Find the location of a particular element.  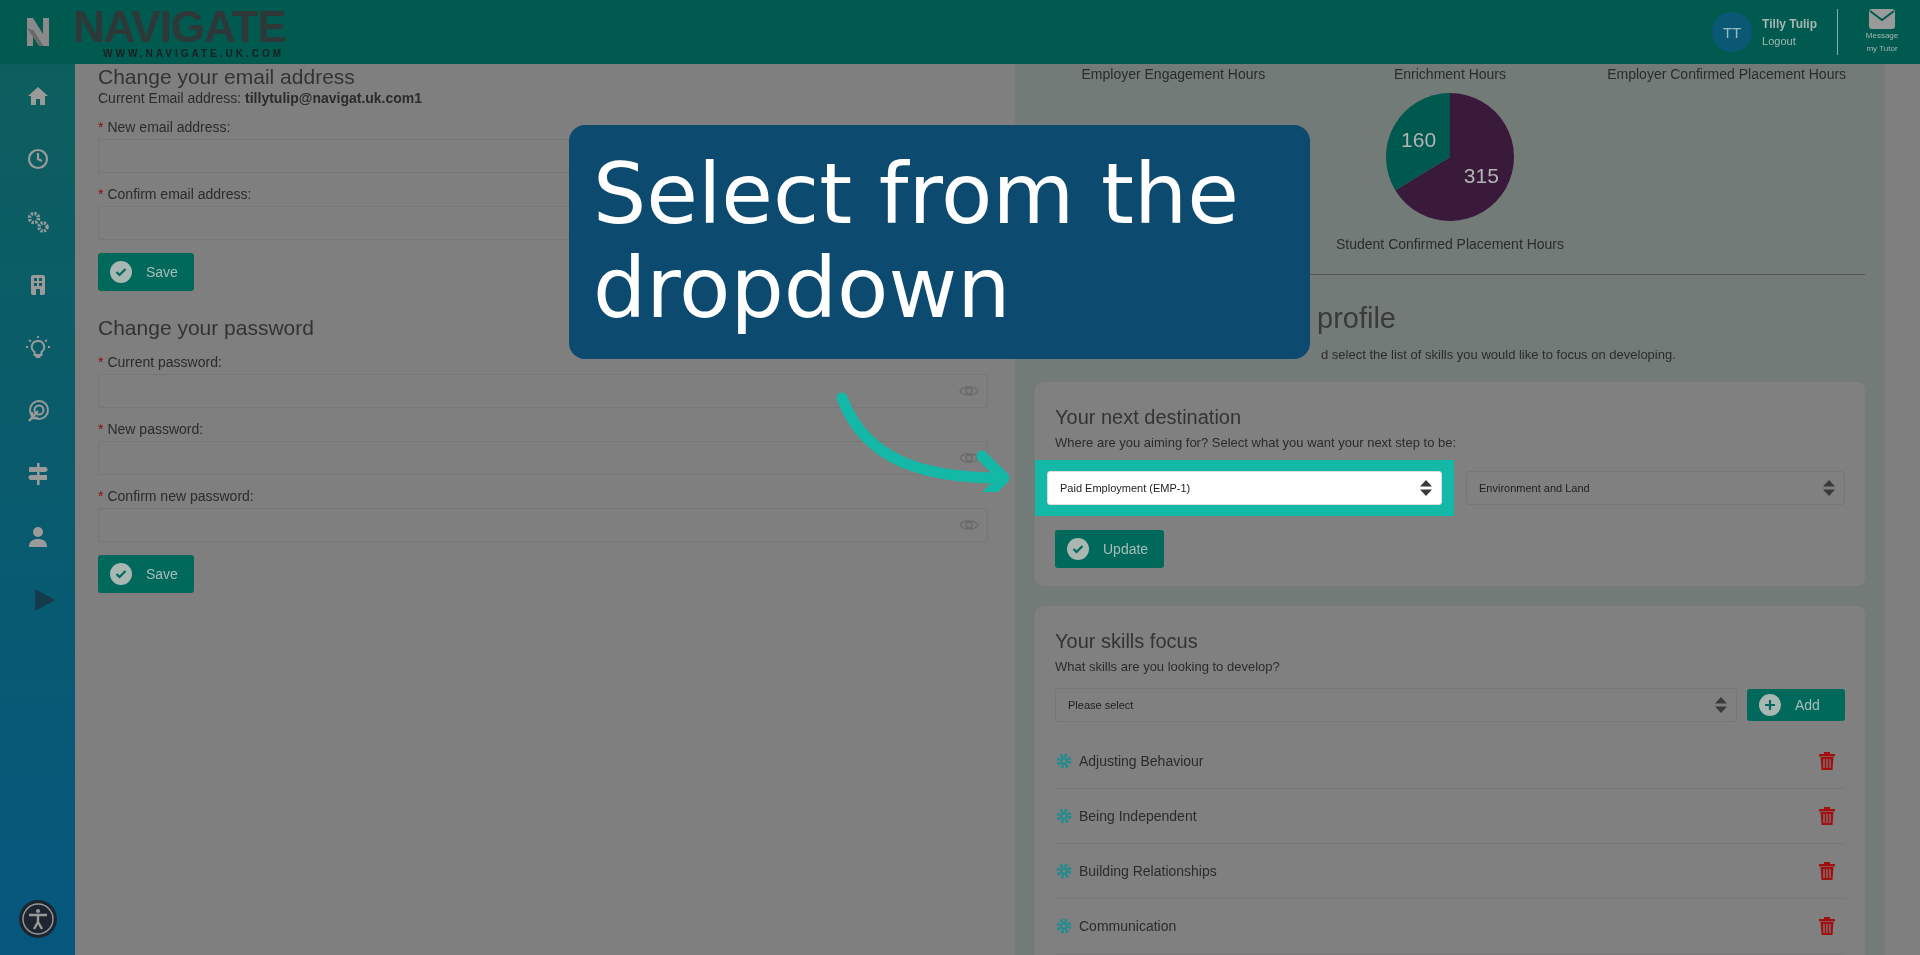

dropdown: Please select is located at coordinates (1396, 705).